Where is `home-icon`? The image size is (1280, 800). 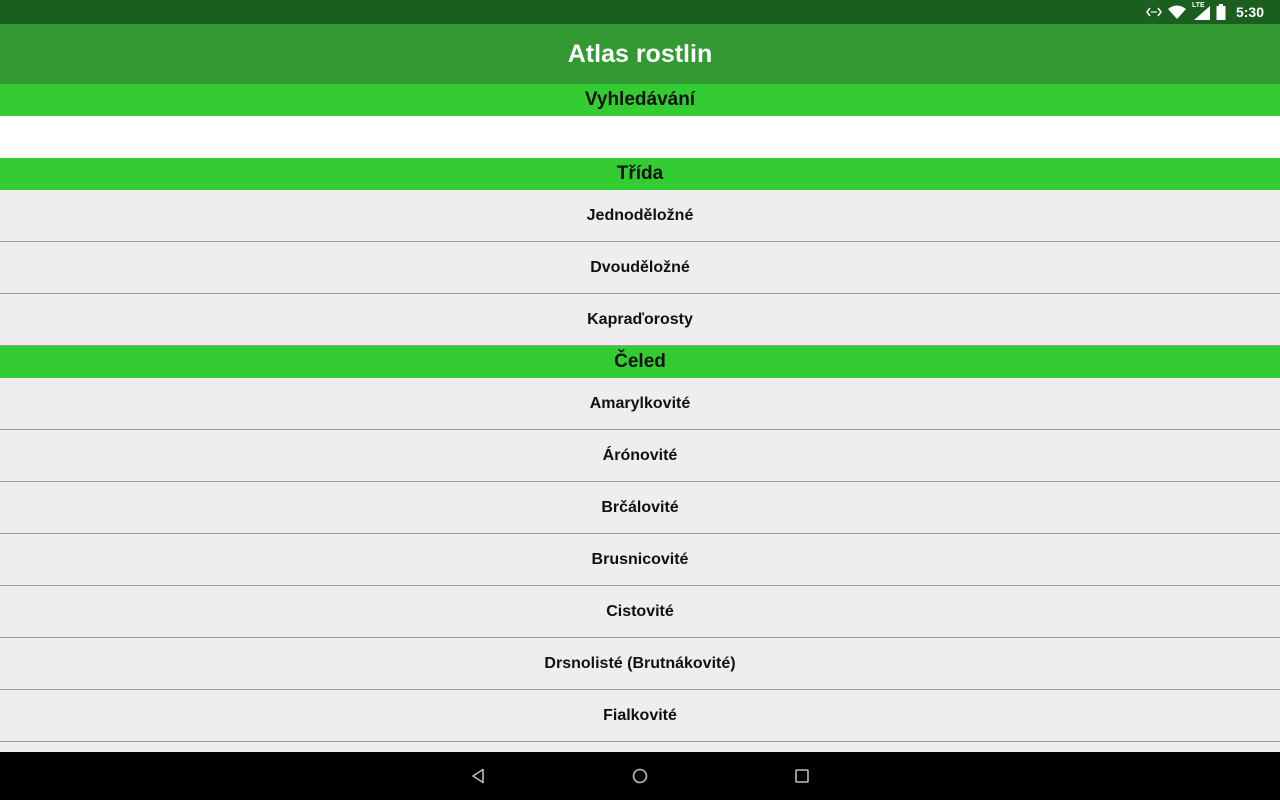
home-icon is located at coordinates (640, 776).